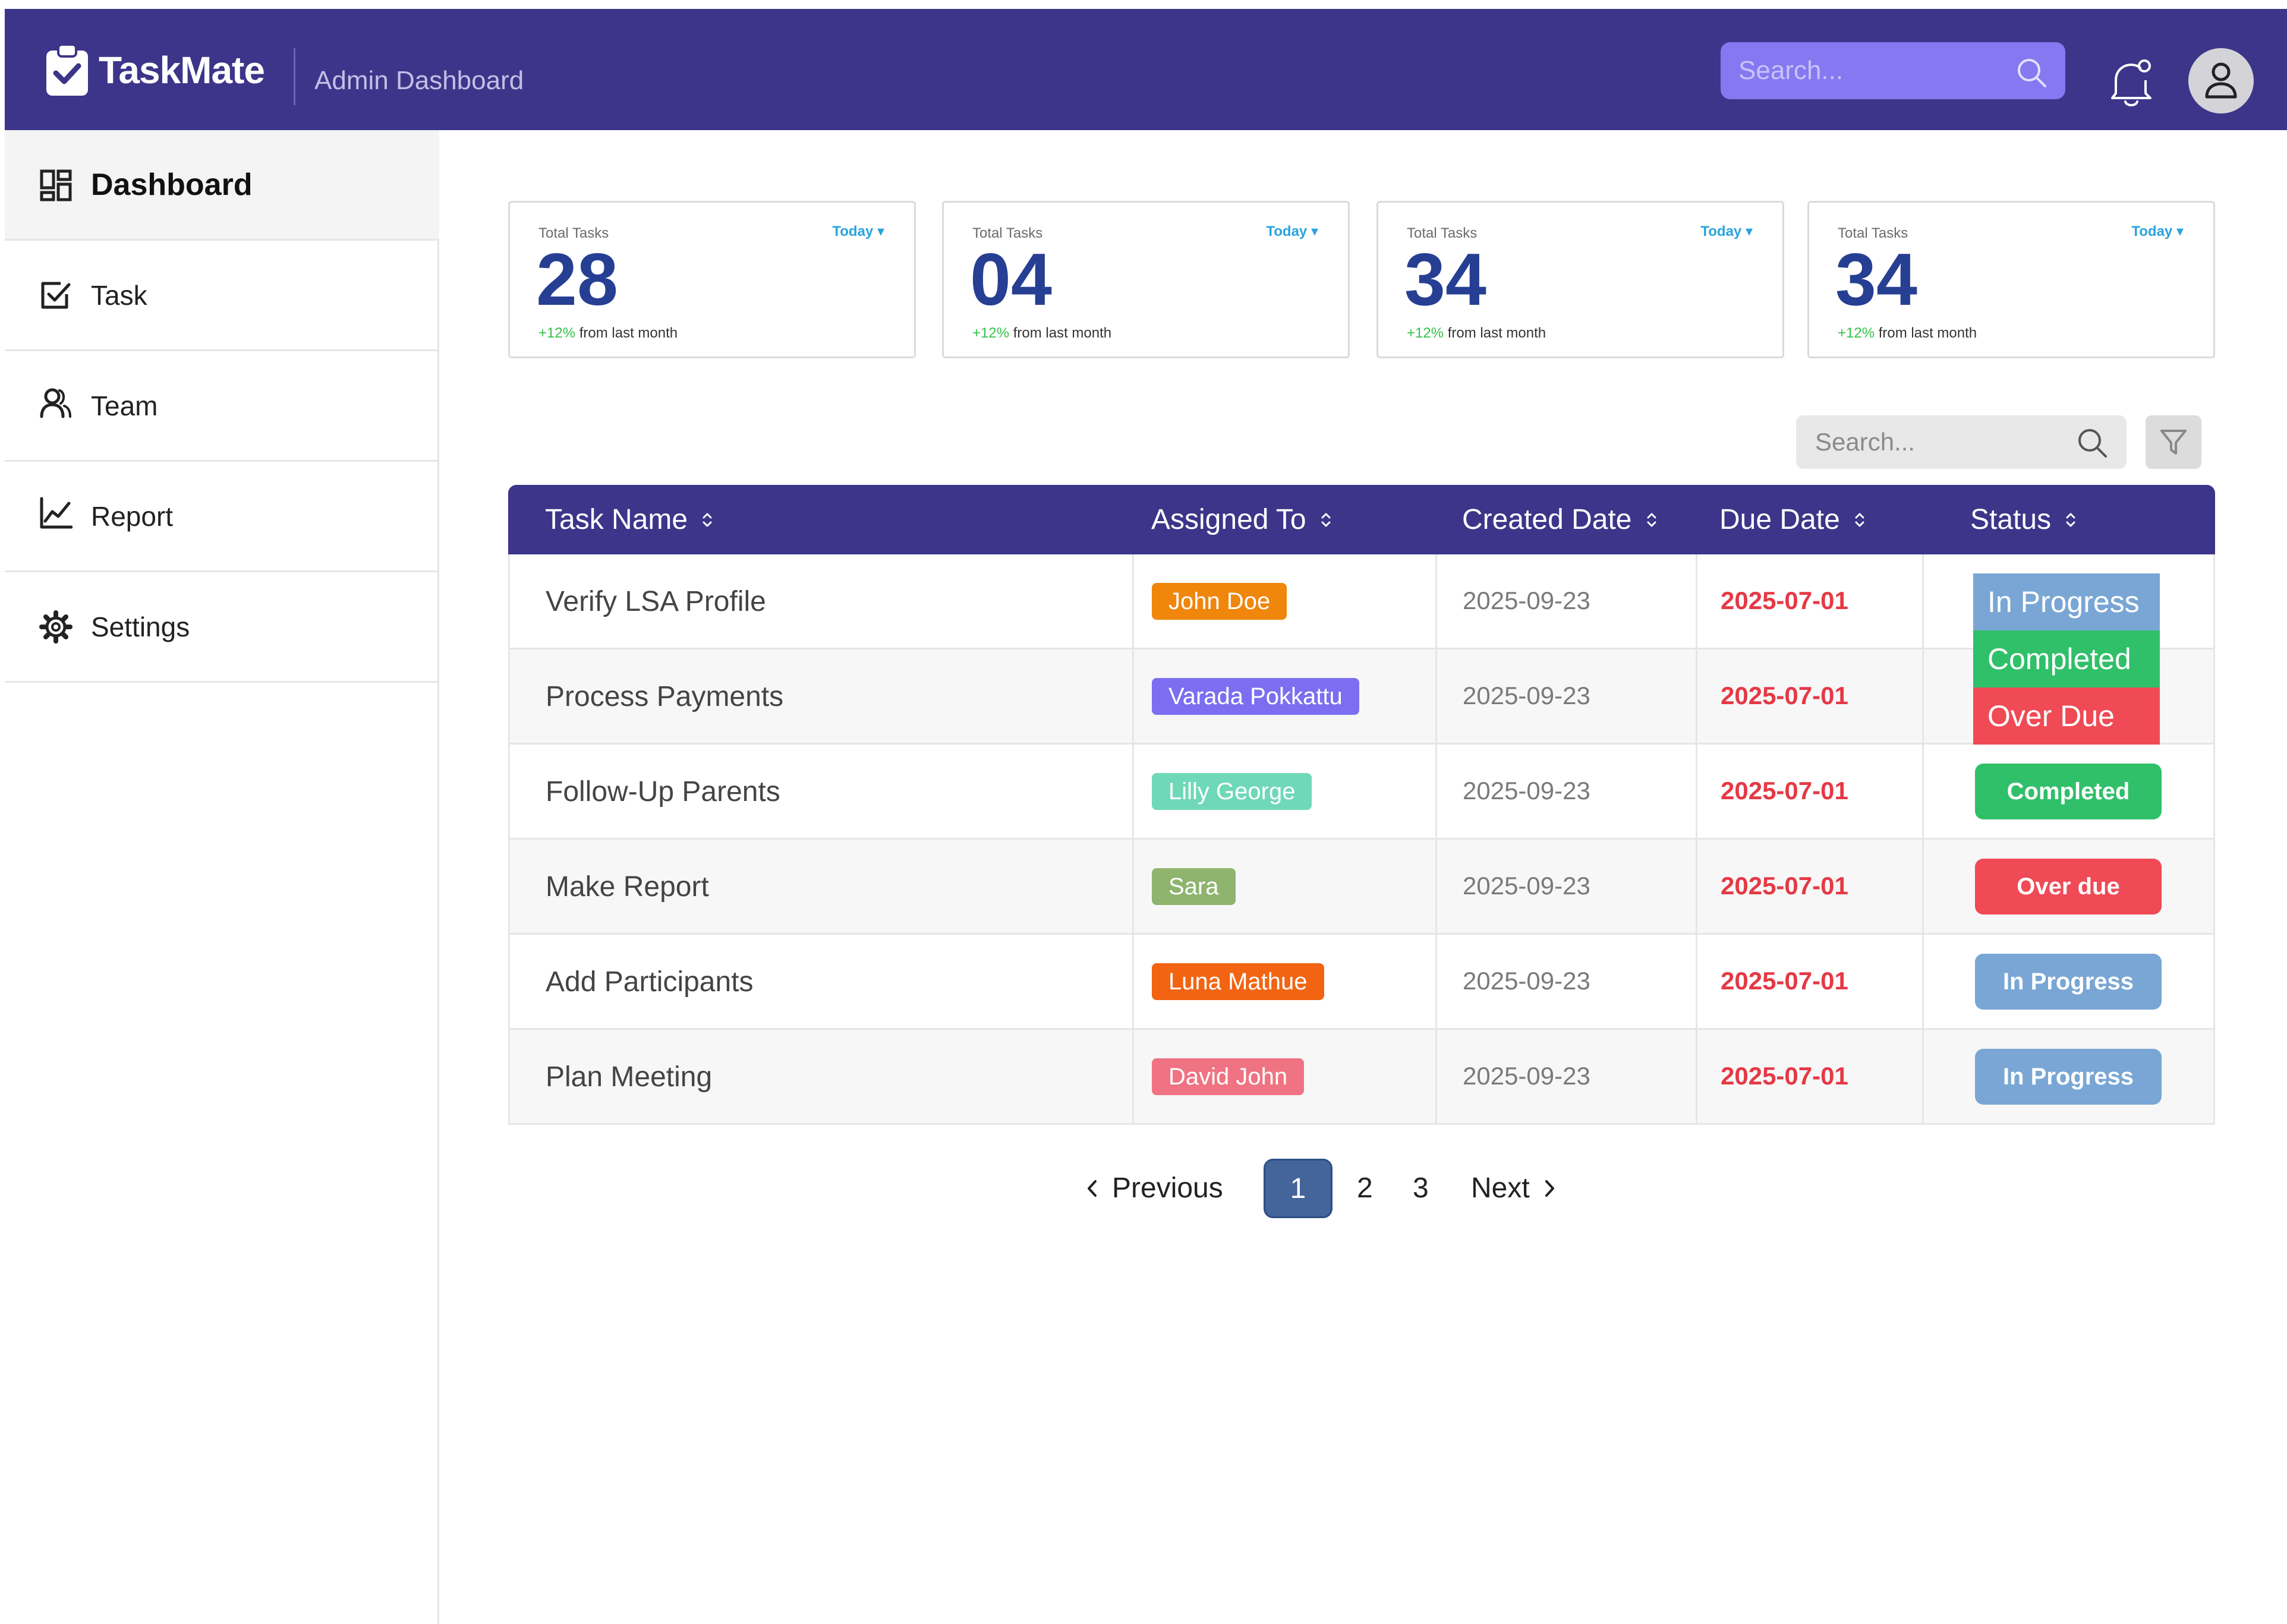 This screenshot has width=2287, height=1624. Describe the element at coordinates (56, 403) in the screenshot. I see `team-users-icon` at that location.